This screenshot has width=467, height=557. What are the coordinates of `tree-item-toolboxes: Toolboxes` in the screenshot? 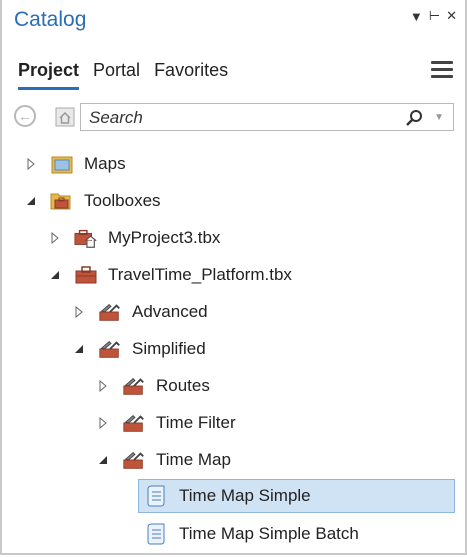 It's located at (92, 201).